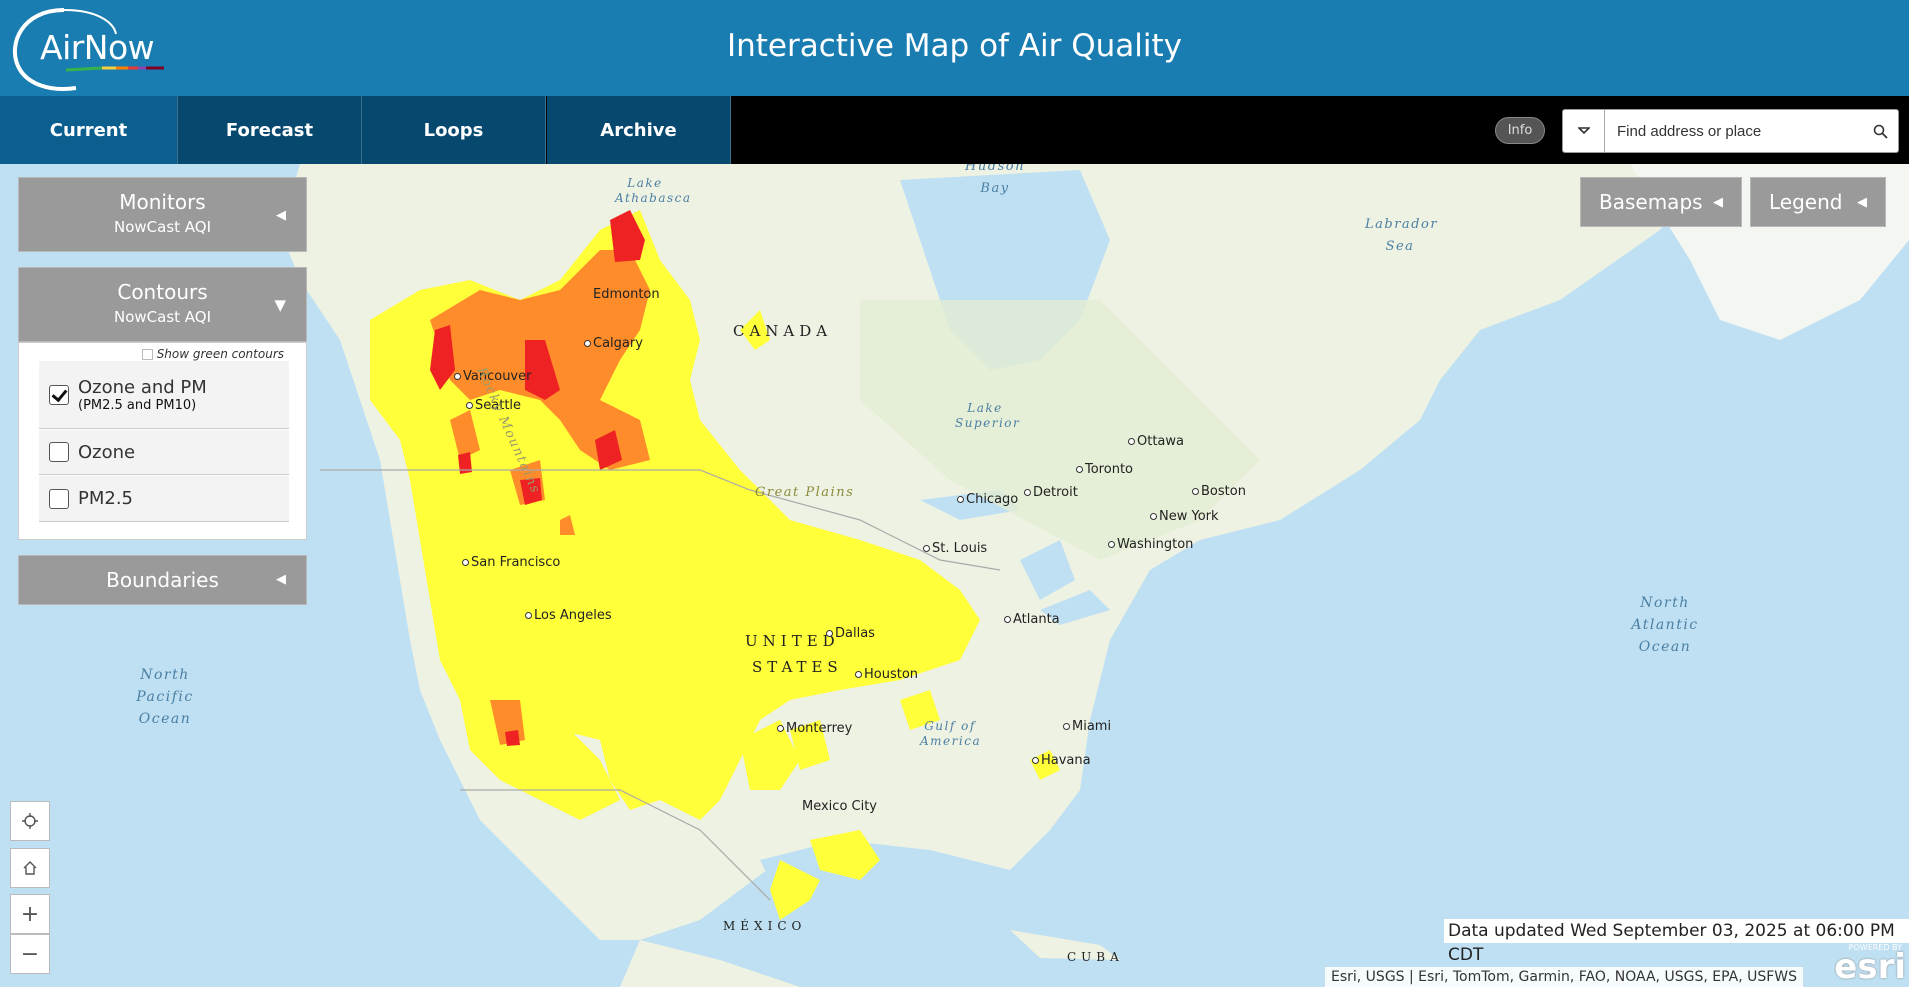 This screenshot has height=987, width=1909. What do you see at coordinates (59, 452) in the screenshot?
I see `checkbox-ozone` at bounding box center [59, 452].